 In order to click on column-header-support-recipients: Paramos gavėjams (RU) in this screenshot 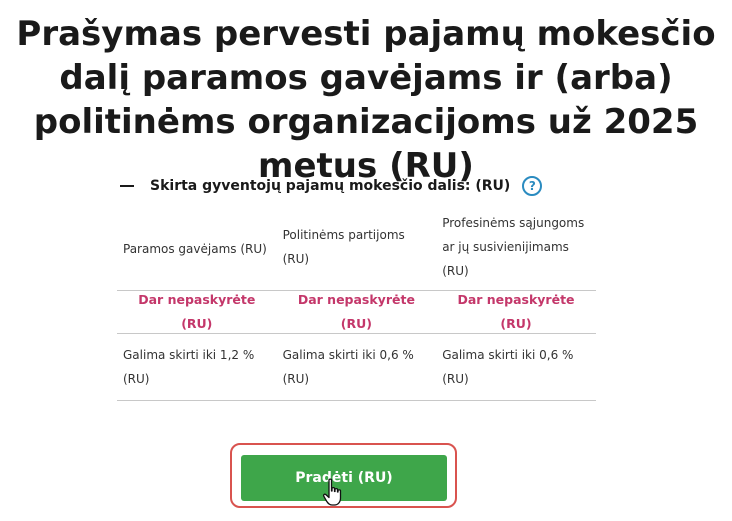, I will do `click(197, 247)`.